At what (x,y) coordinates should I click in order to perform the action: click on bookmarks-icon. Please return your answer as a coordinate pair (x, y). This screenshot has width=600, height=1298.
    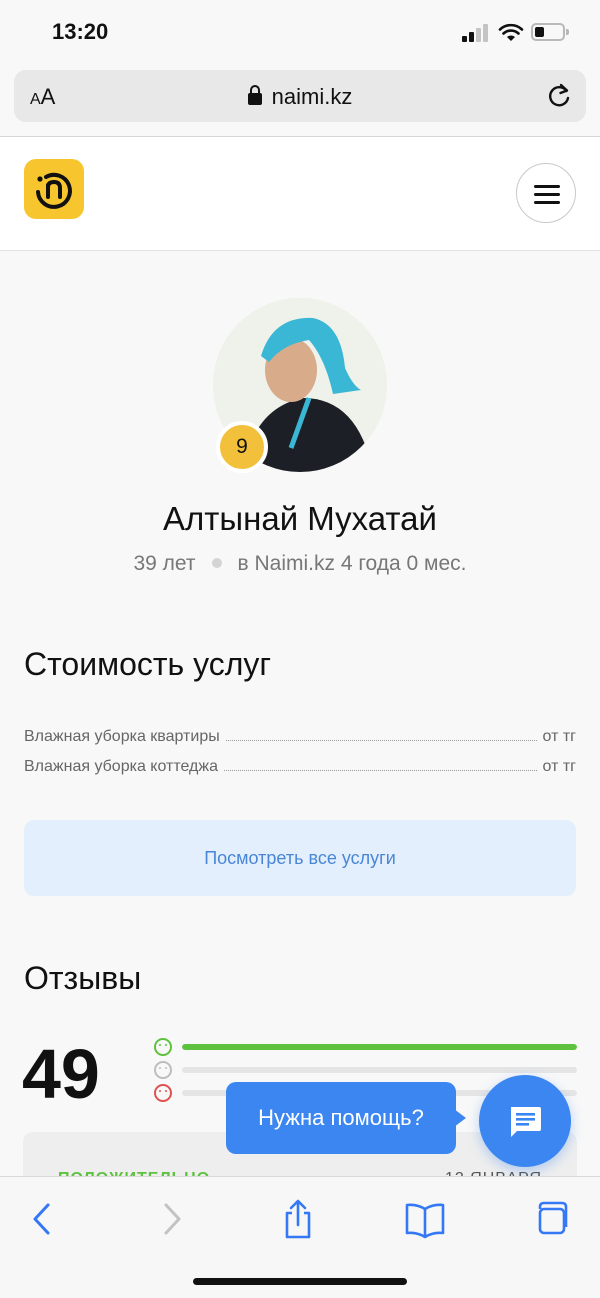
    Looking at the image, I should click on (425, 1219).